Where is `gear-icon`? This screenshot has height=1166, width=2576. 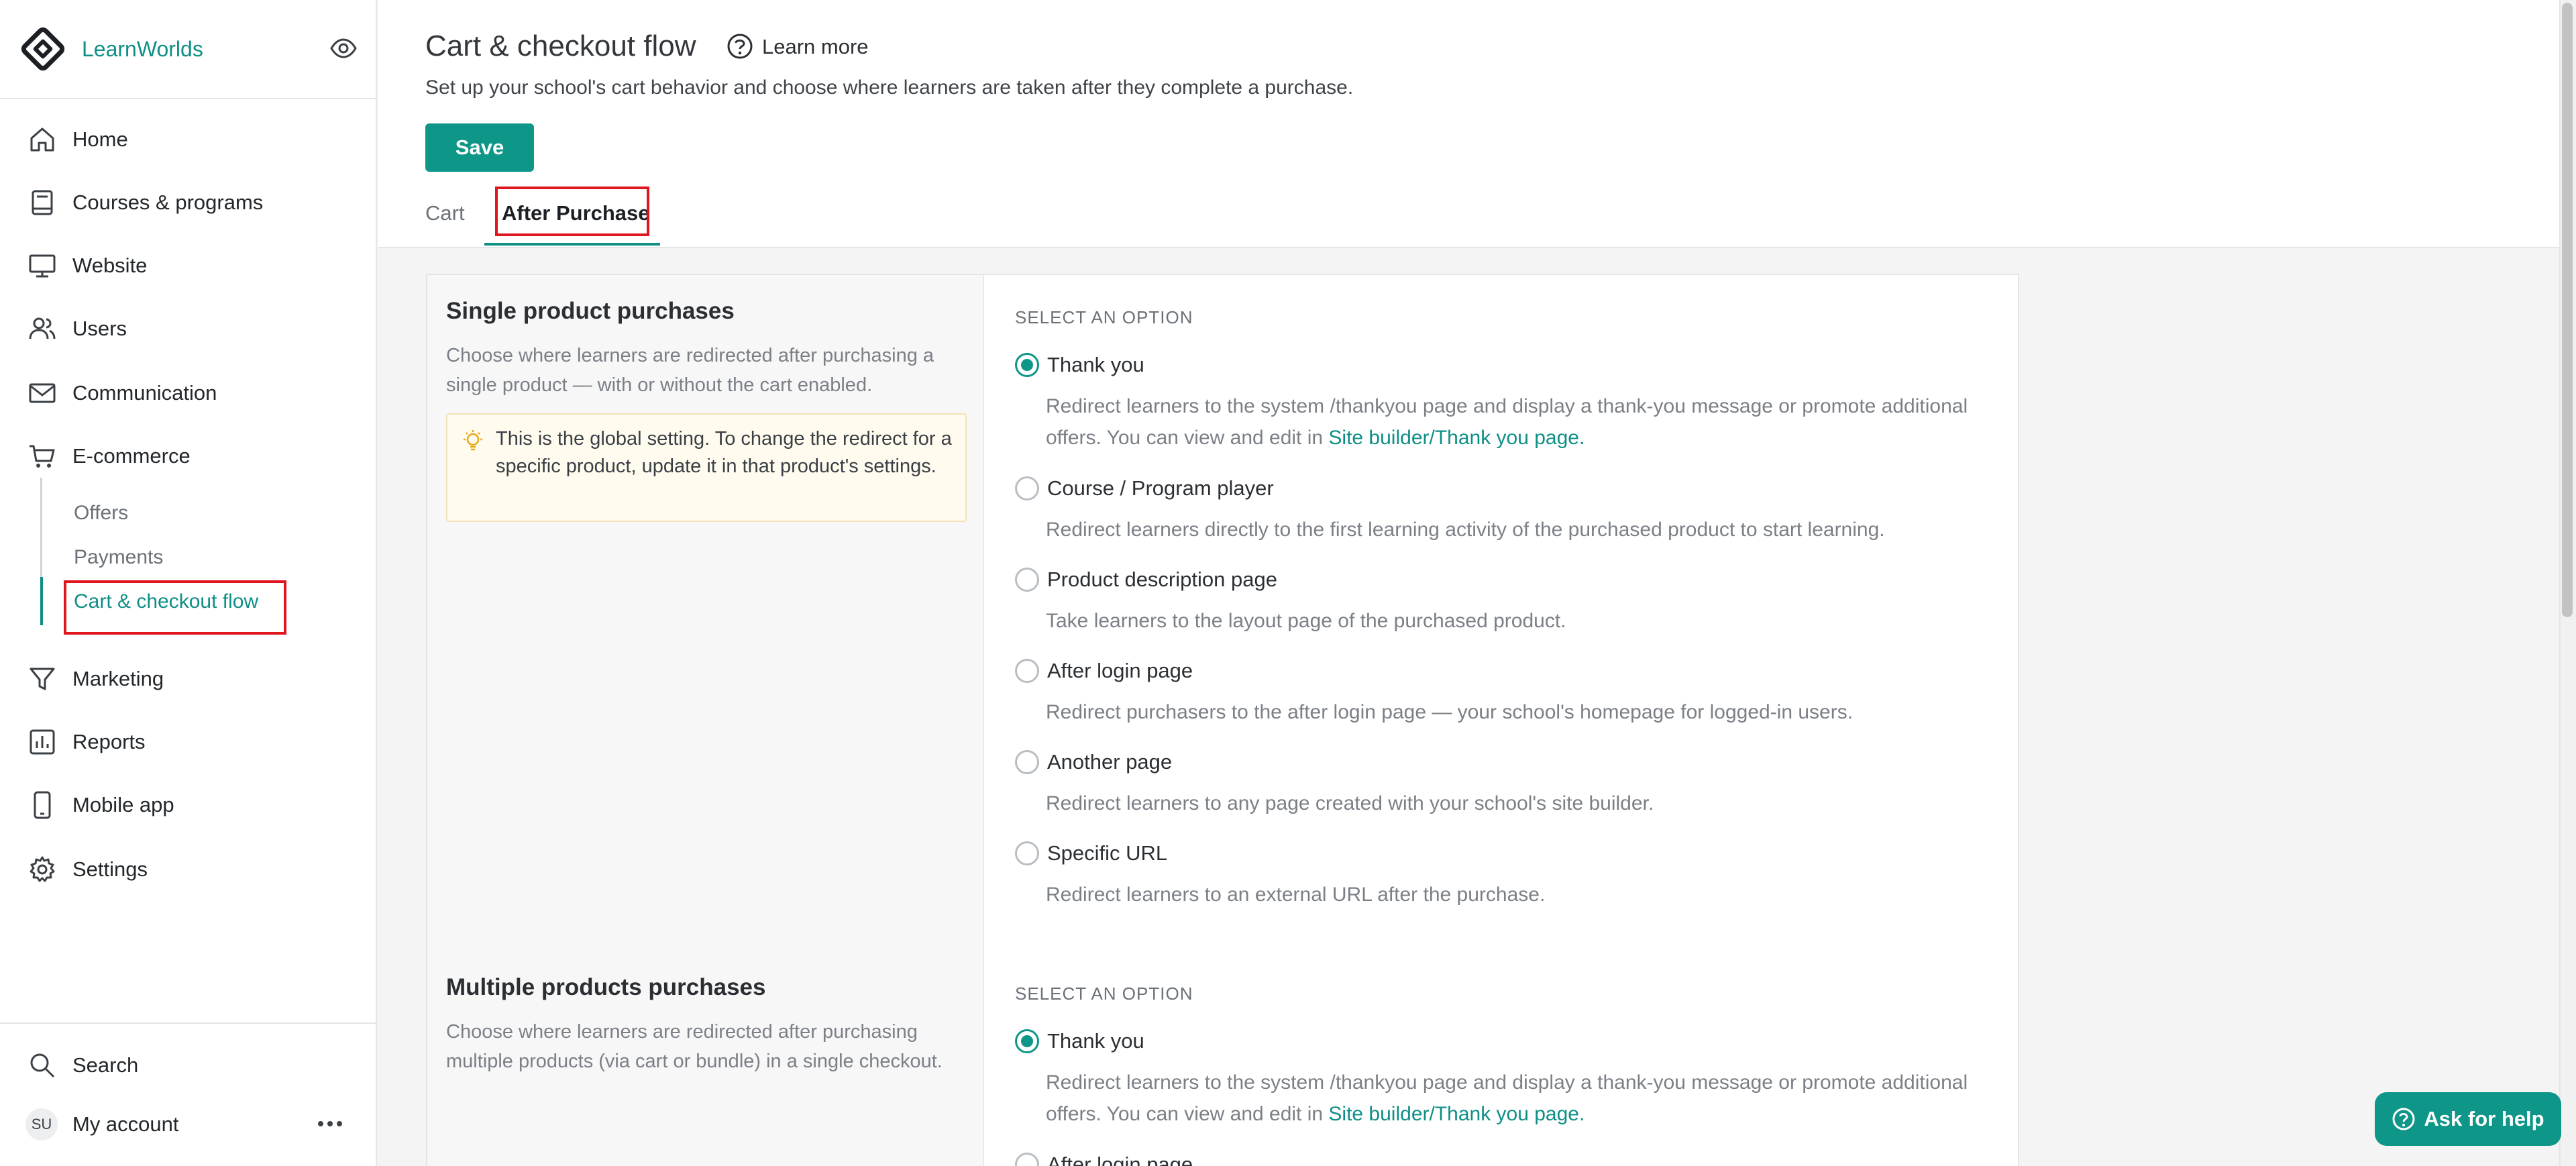 gear-icon is located at coordinates (42, 869).